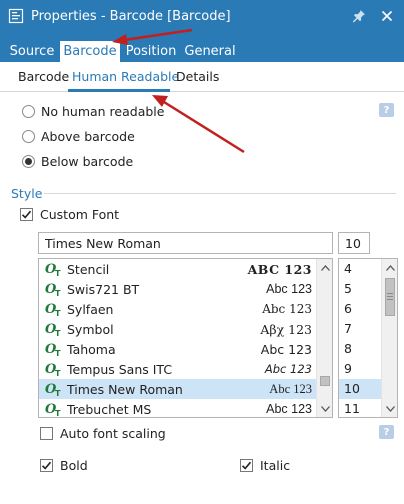 This screenshot has height=504, width=404. Describe the element at coordinates (87, 161) in the screenshot. I see `radio-label: Below barcode` at that location.